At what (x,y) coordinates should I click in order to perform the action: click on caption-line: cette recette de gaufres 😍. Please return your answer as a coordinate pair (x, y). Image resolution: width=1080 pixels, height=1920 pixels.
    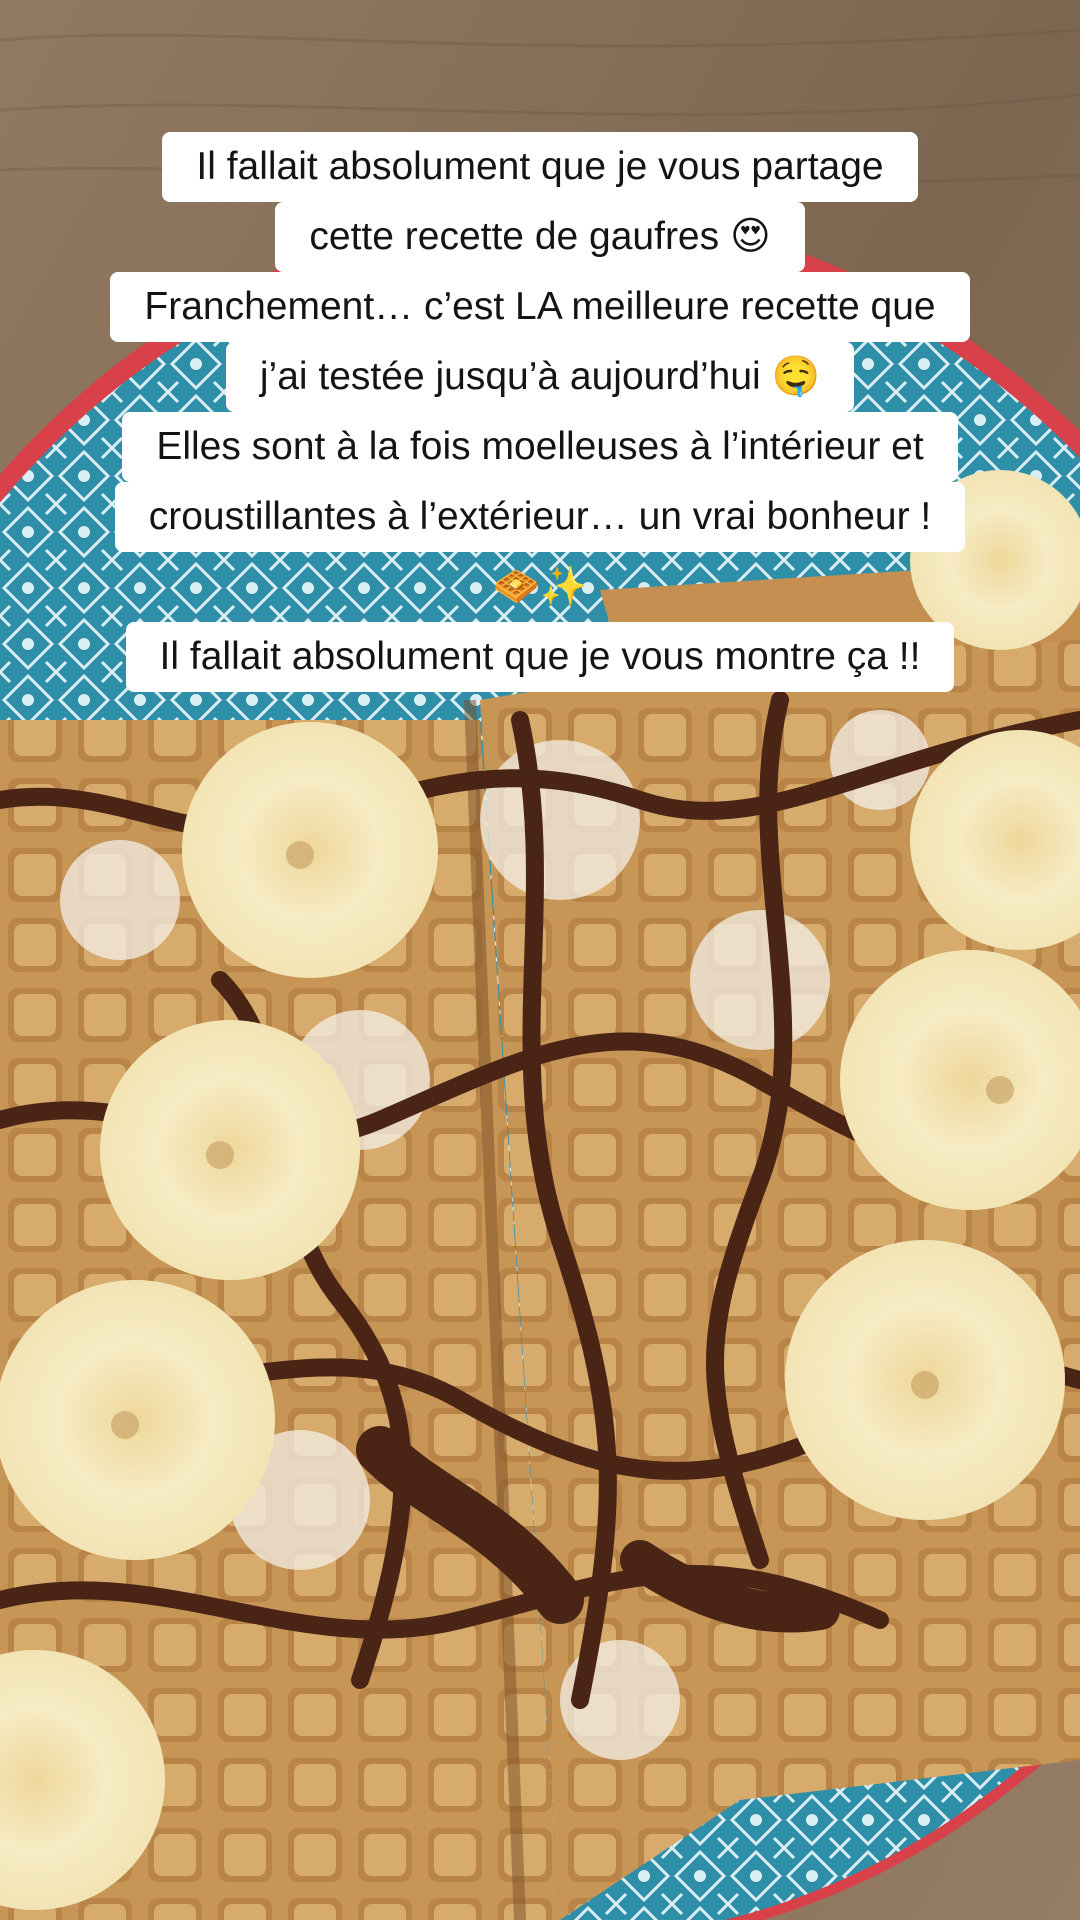
    Looking at the image, I should click on (540, 237).